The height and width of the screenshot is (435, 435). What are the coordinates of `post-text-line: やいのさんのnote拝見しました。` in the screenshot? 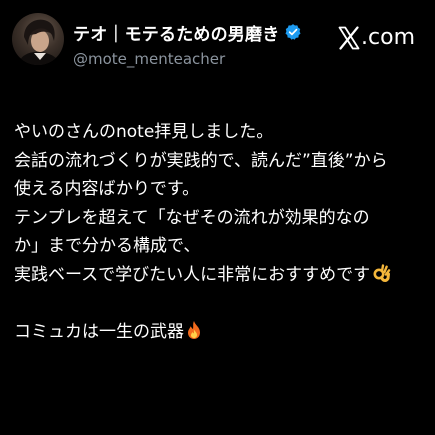 It's located at (144, 132).